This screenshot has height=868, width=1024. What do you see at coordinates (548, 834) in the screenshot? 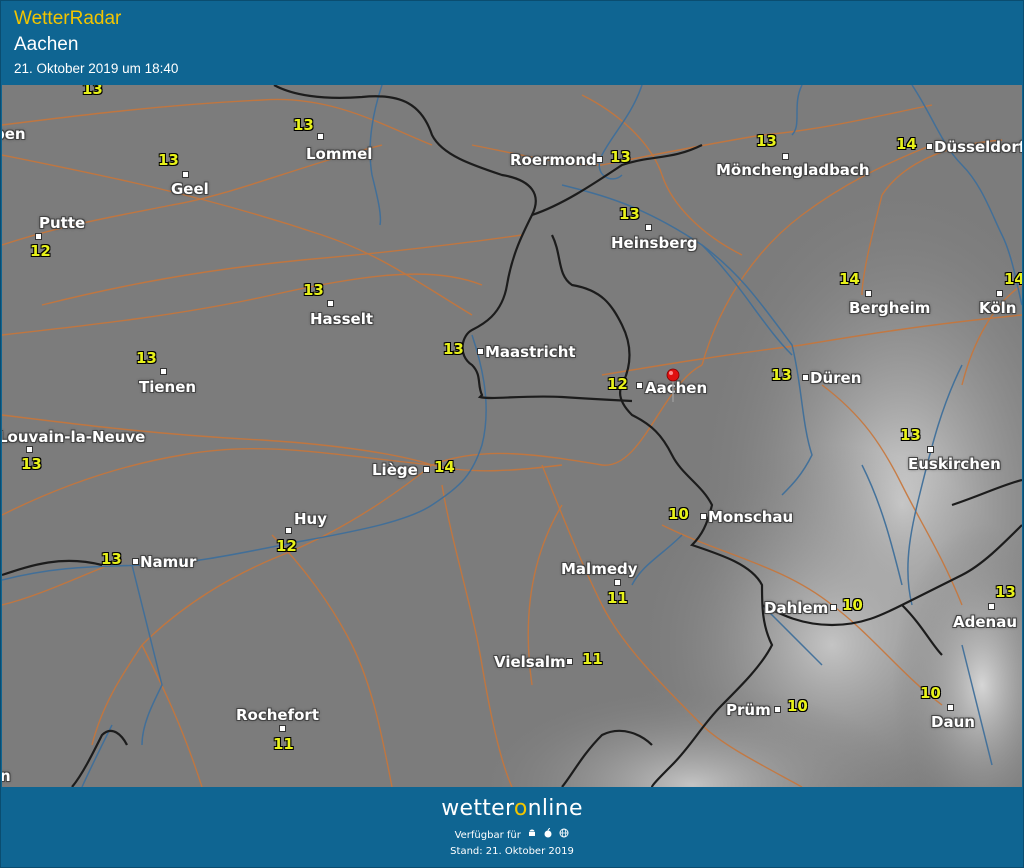
I see `apple-icon` at bounding box center [548, 834].